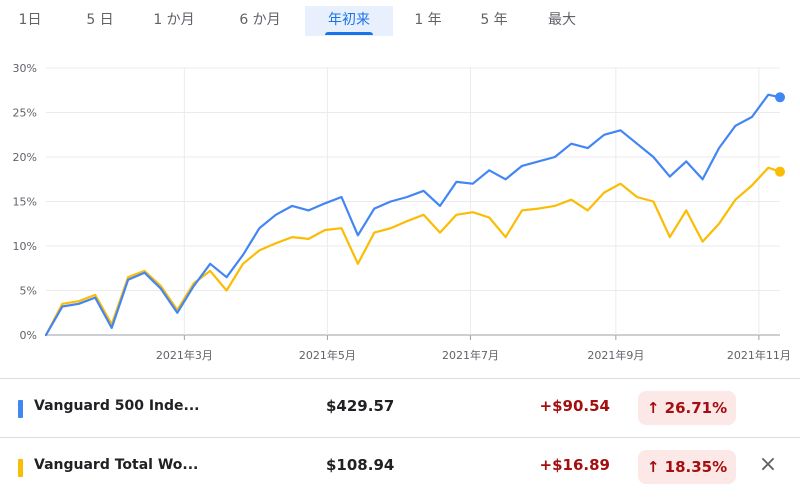 This screenshot has width=800, height=502. I want to click on fund-change: +$90.54, so click(574, 406).